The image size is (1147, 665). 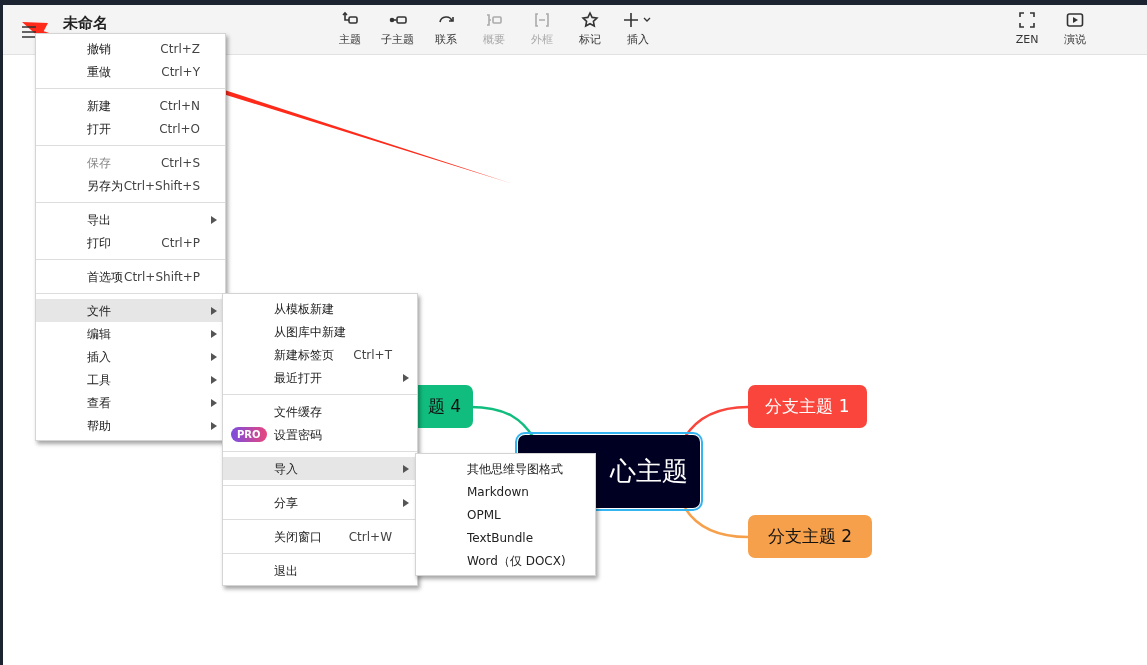 I want to click on menu-item: 首选项Ctrl+Shift+P, so click(x=130, y=276).